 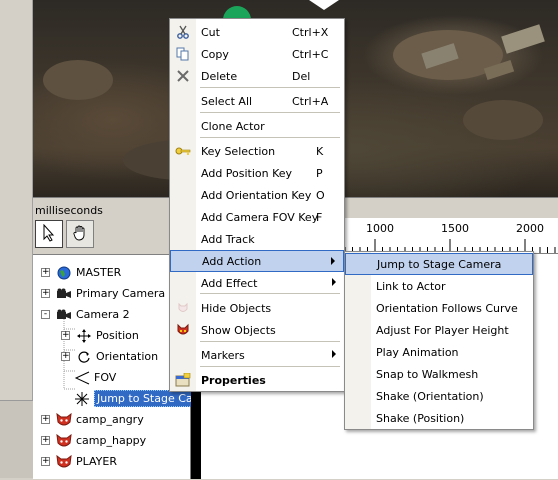 What do you see at coordinates (100, 335) in the screenshot?
I see `track-position: + Position` at bounding box center [100, 335].